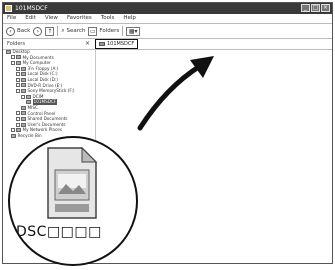 The height and width of the screenshot is (270, 335). What do you see at coordinates (170, 97) in the screenshot?
I see `arrow-shaft` at bounding box center [170, 97].